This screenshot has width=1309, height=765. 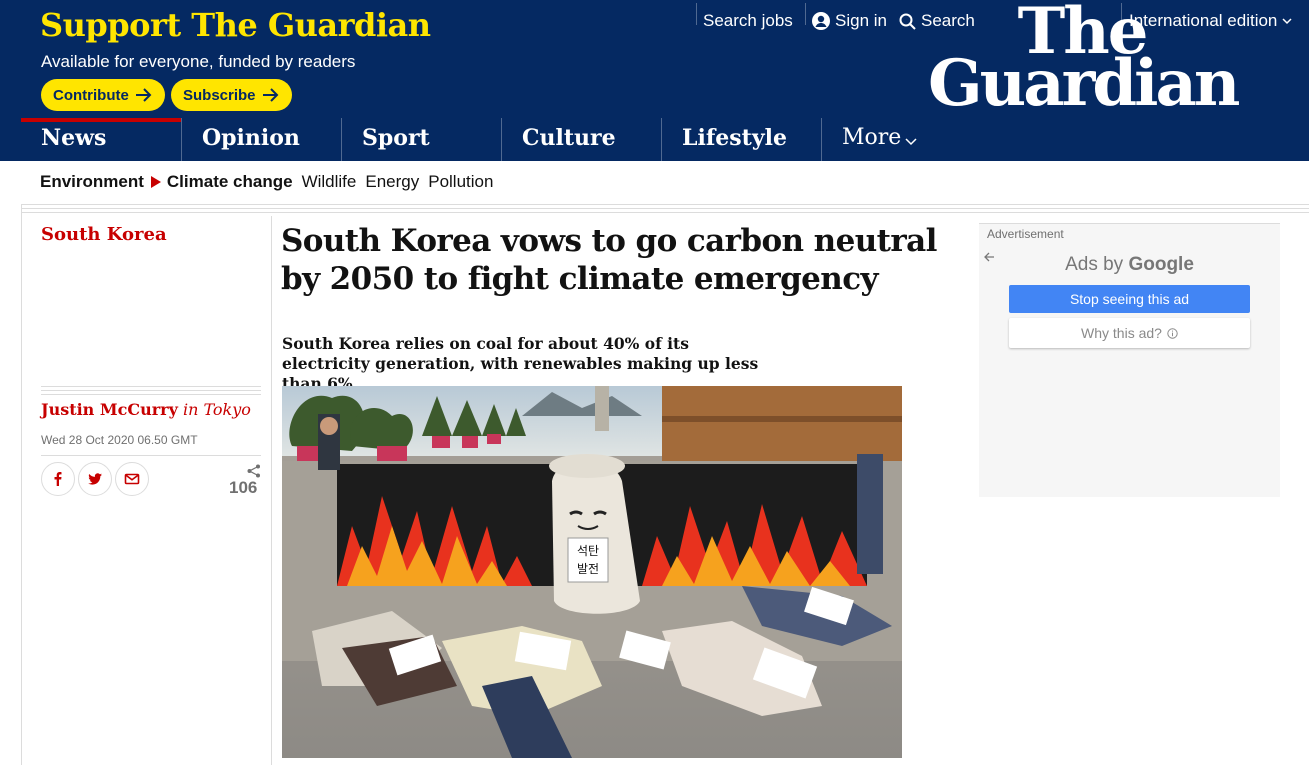 I want to click on why-ad-label: Why this ad?, so click(x=1121, y=333).